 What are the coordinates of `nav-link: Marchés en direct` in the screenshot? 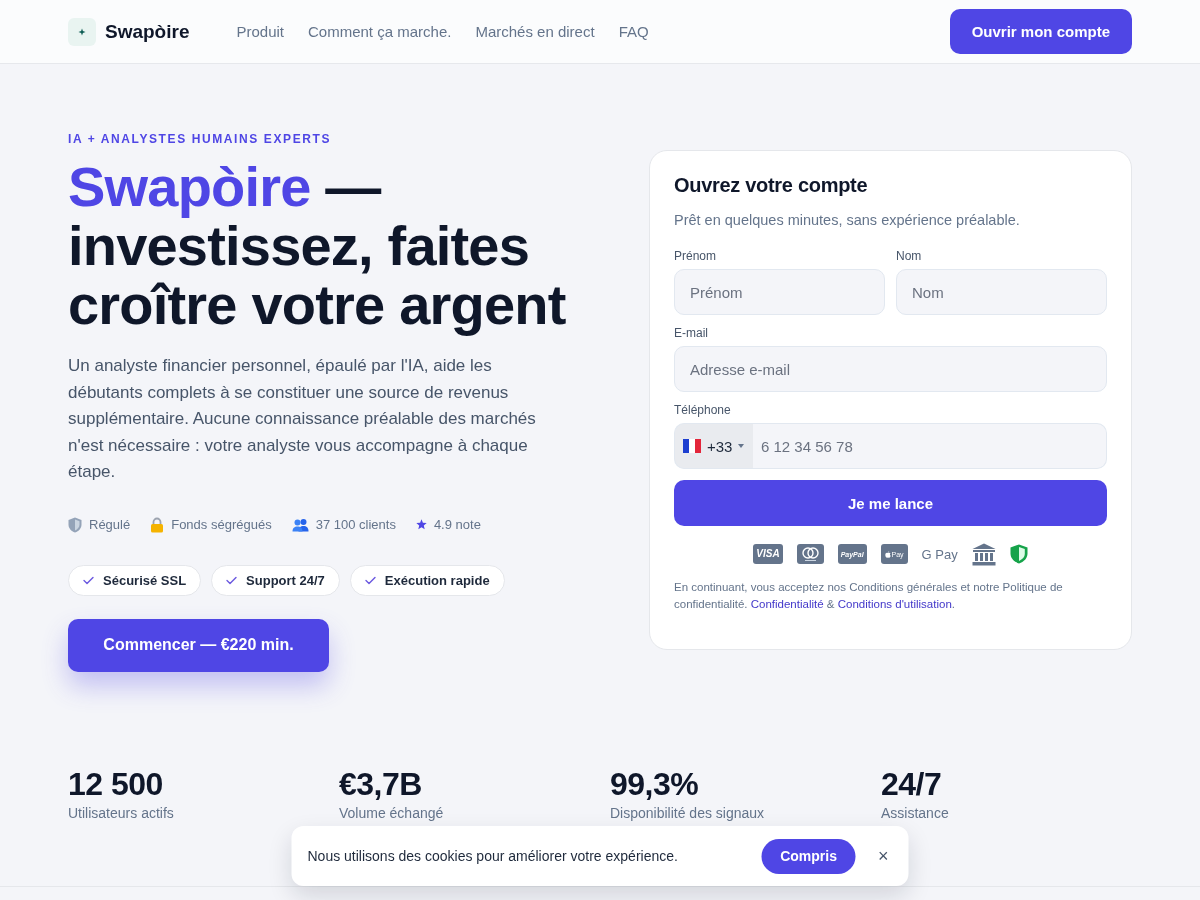 It's located at (535, 31).